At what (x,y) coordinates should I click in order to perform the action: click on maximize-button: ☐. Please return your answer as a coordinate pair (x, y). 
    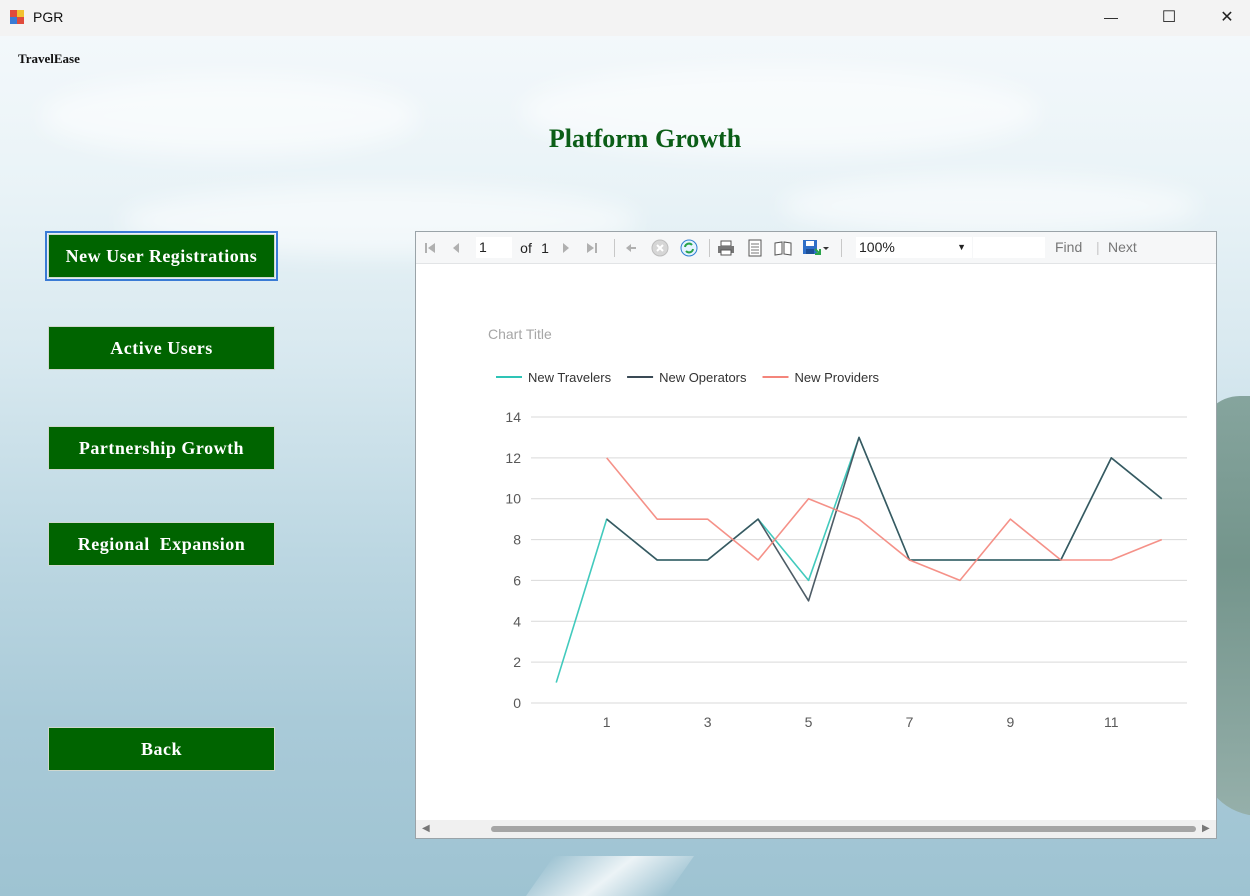
    Looking at the image, I should click on (1169, 17).